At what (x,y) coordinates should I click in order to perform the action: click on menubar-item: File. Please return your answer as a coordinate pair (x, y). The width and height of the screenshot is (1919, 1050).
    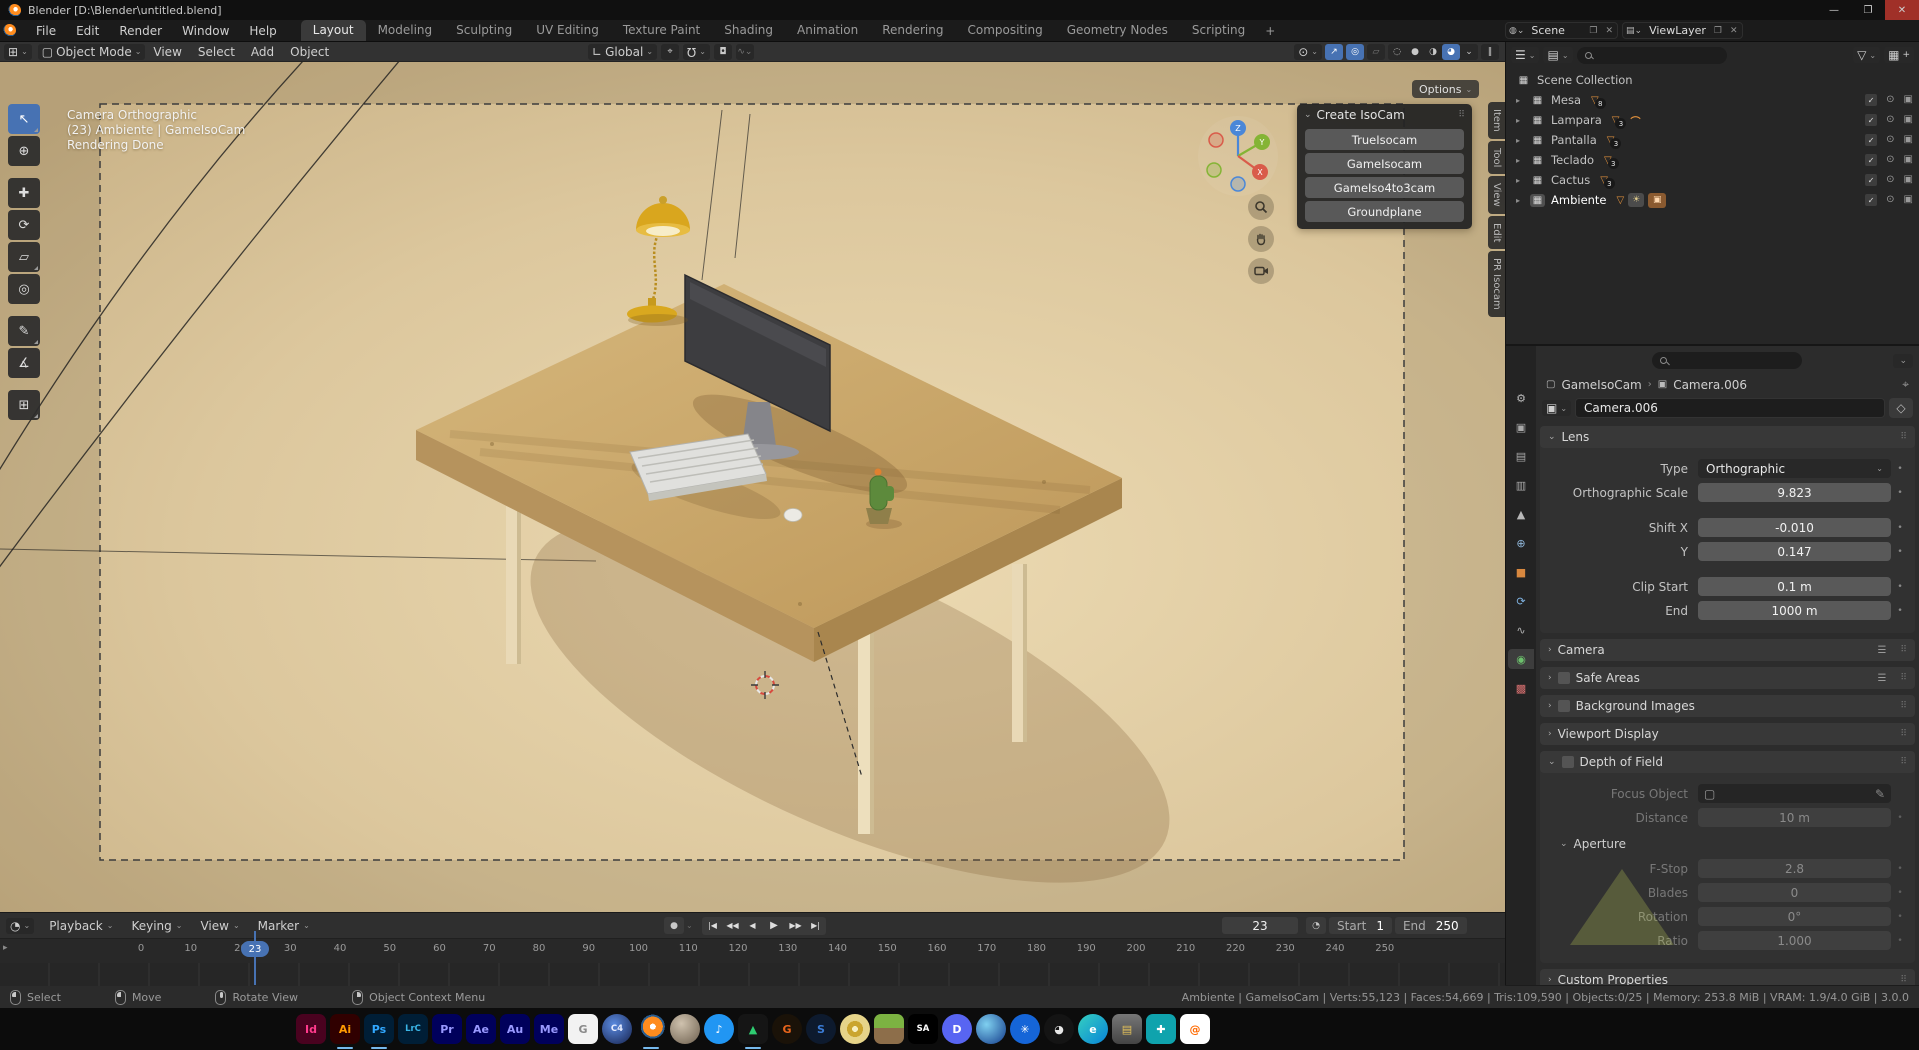
    Looking at the image, I should click on (46, 30).